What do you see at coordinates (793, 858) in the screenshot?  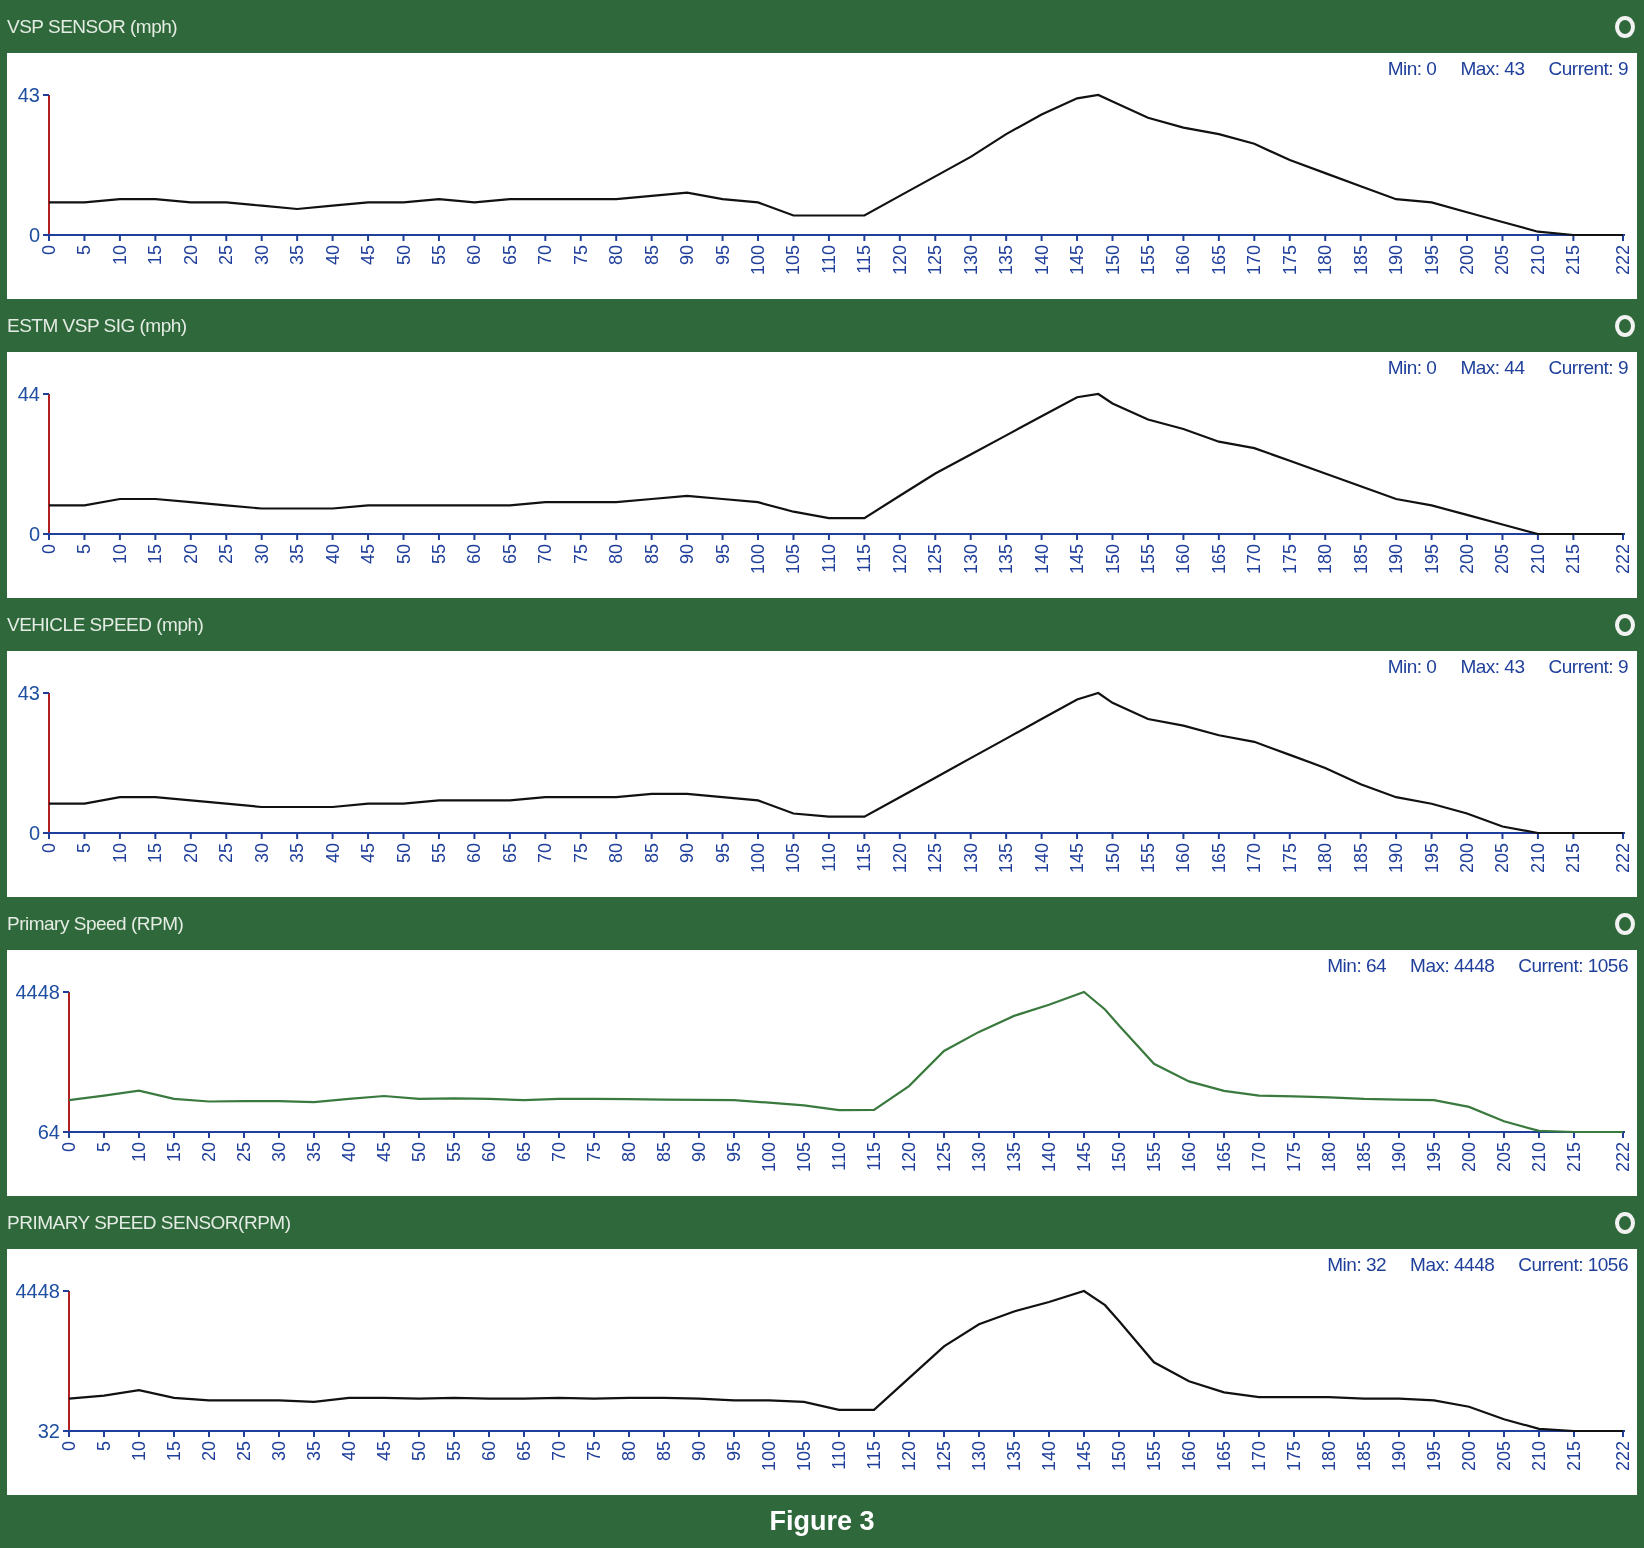 I see `x-tick-label: 105` at bounding box center [793, 858].